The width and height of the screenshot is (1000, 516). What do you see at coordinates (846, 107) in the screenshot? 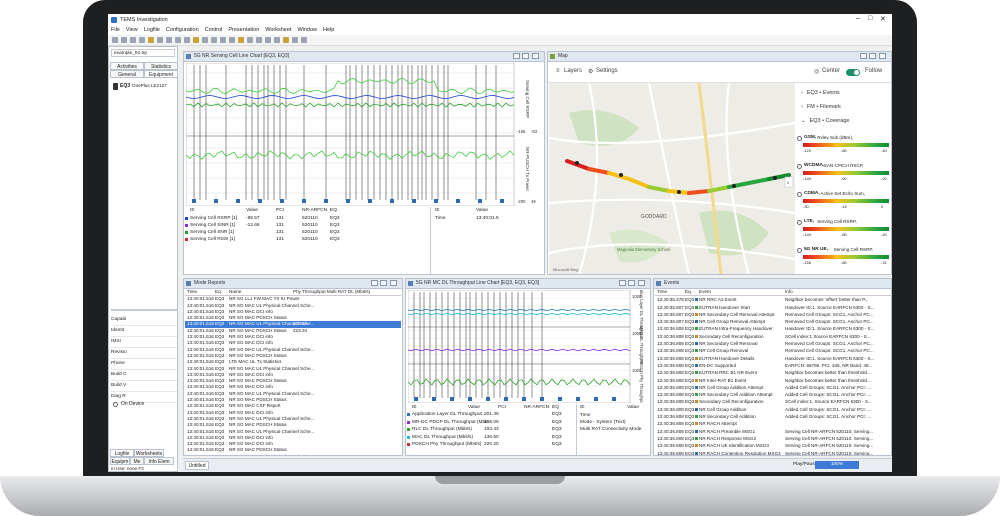
I see `legend-section: › FM • Filemark` at bounding box center [846, 107].